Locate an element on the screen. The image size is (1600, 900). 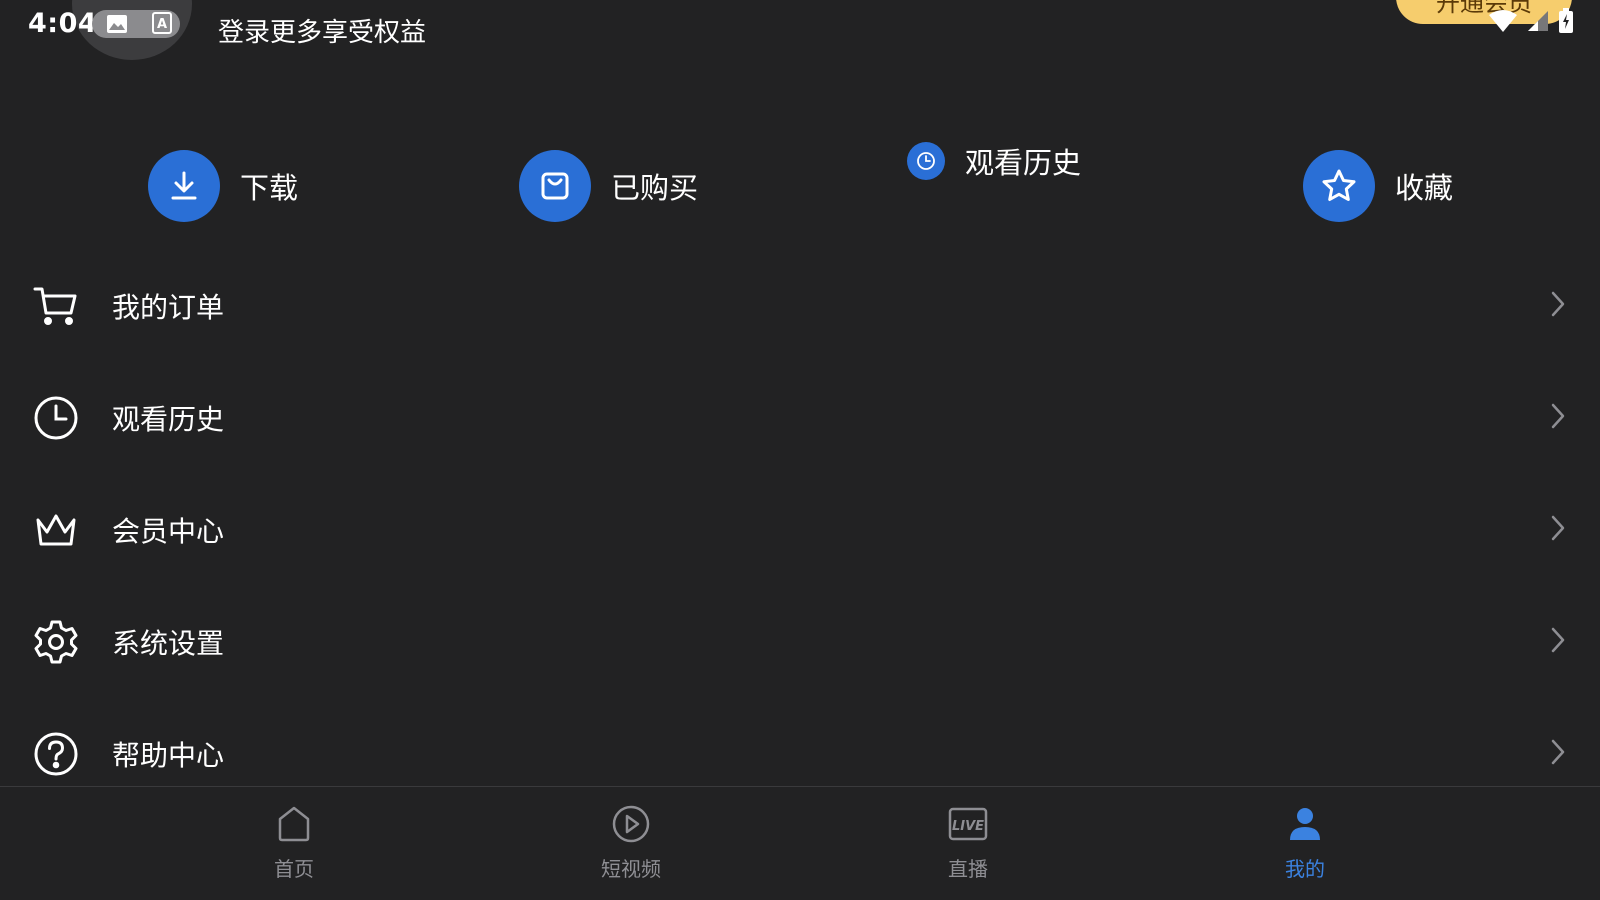
status-bar: 4:04 A 登录更多享受权益 开通会员 is located at coordinates (800, 30).